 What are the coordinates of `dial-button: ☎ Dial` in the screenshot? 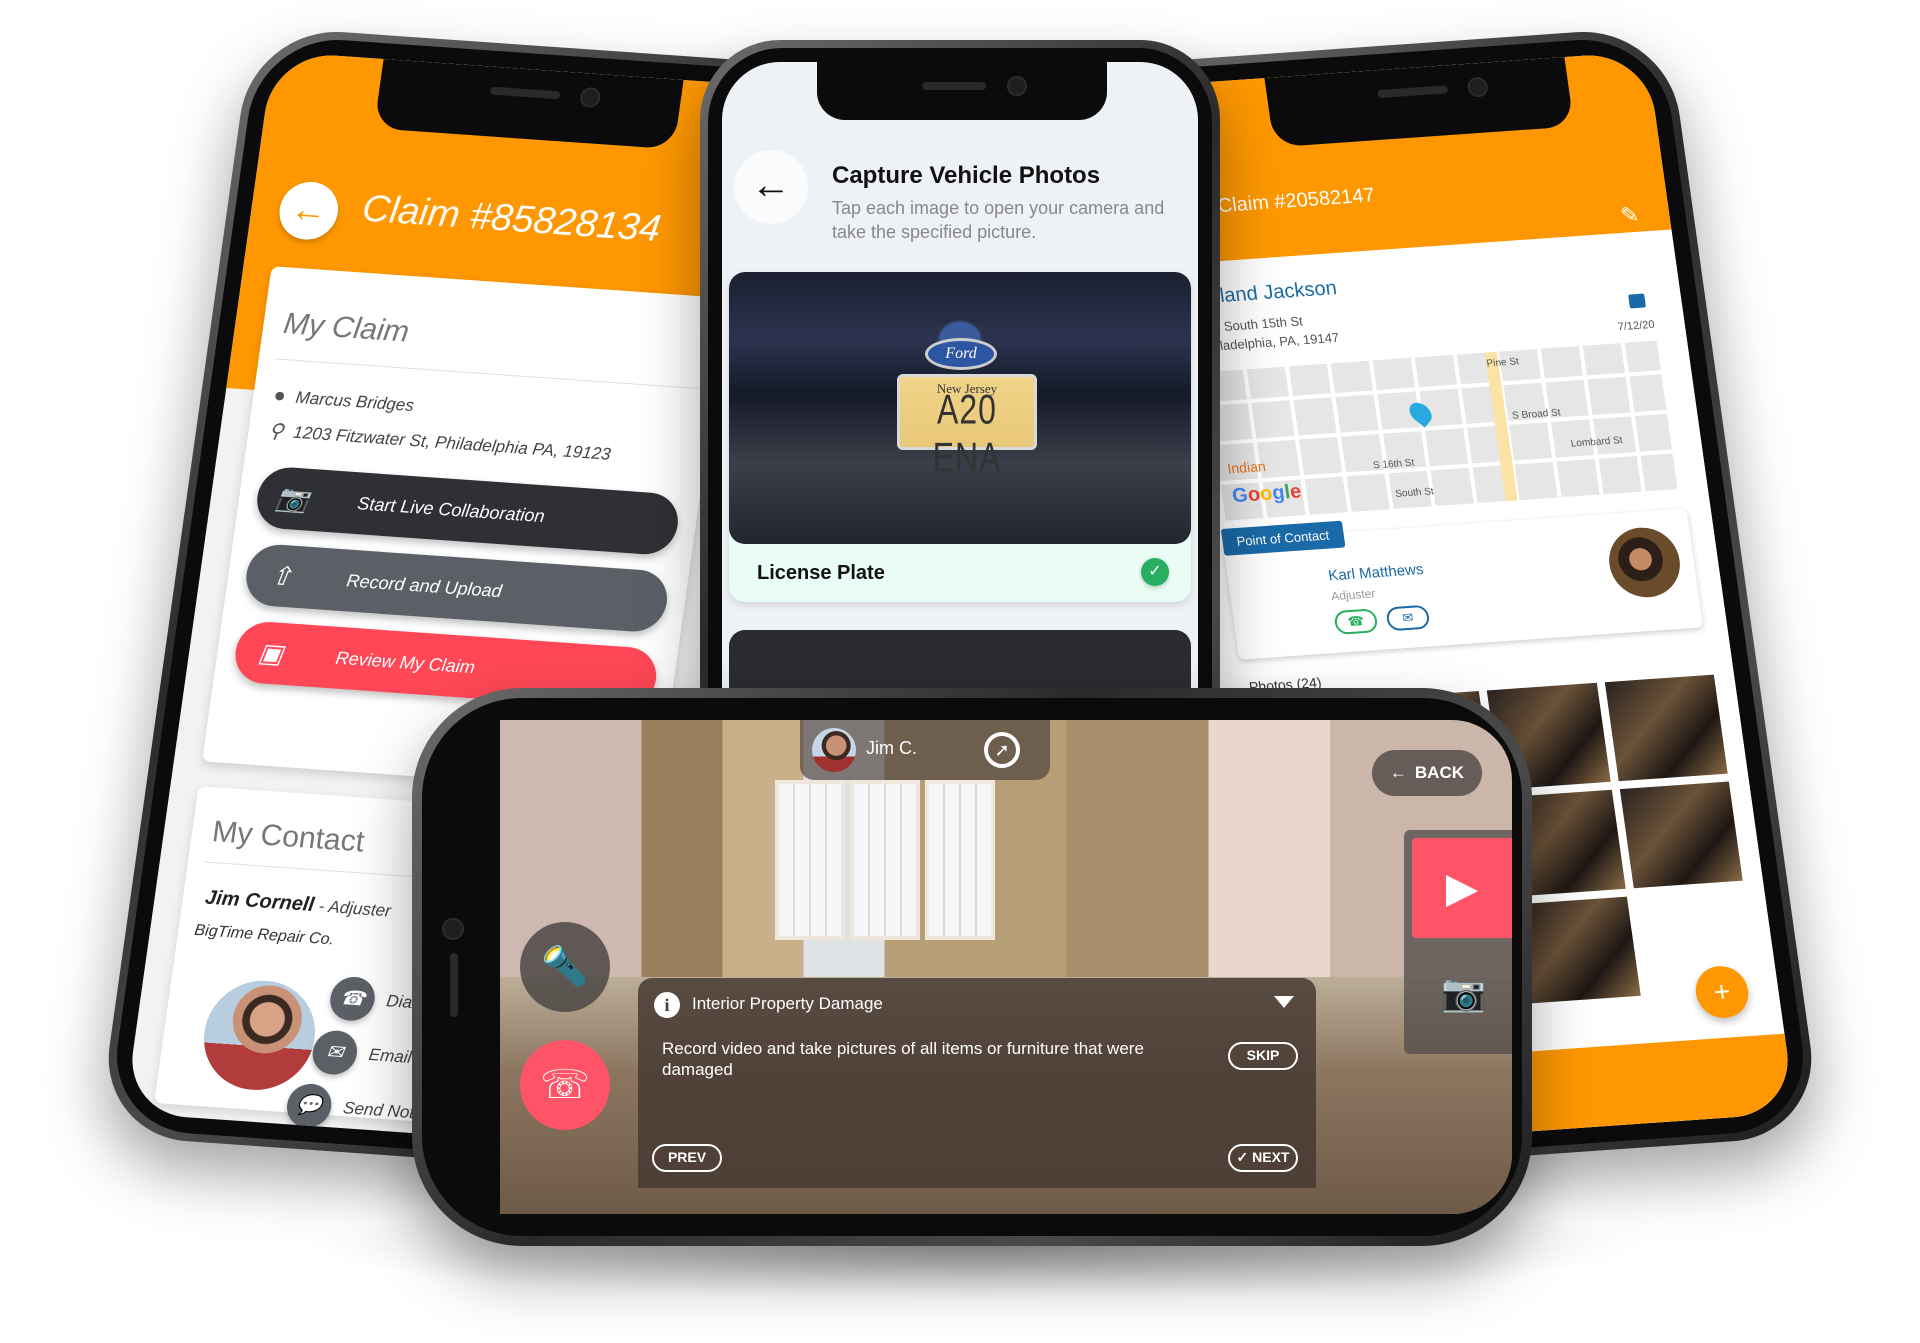 It's located at (372, 1000).